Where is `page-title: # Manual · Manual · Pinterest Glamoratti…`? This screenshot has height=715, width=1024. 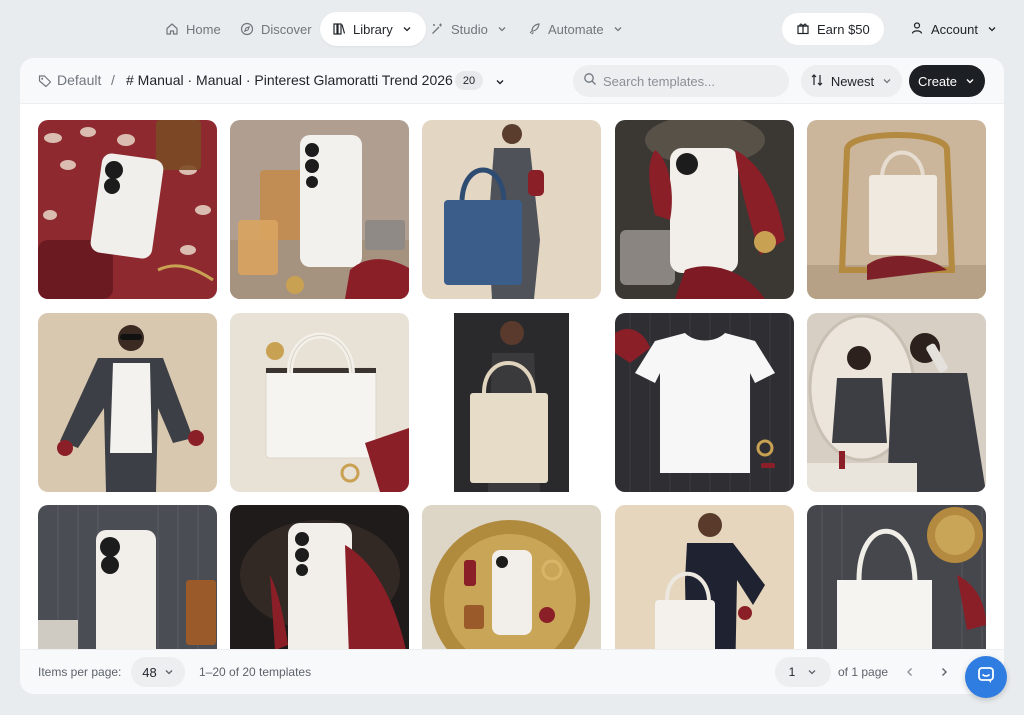
page-title: # Manual · Manual · Pinterest Glamoratti… is located at coordinates (289, 80).